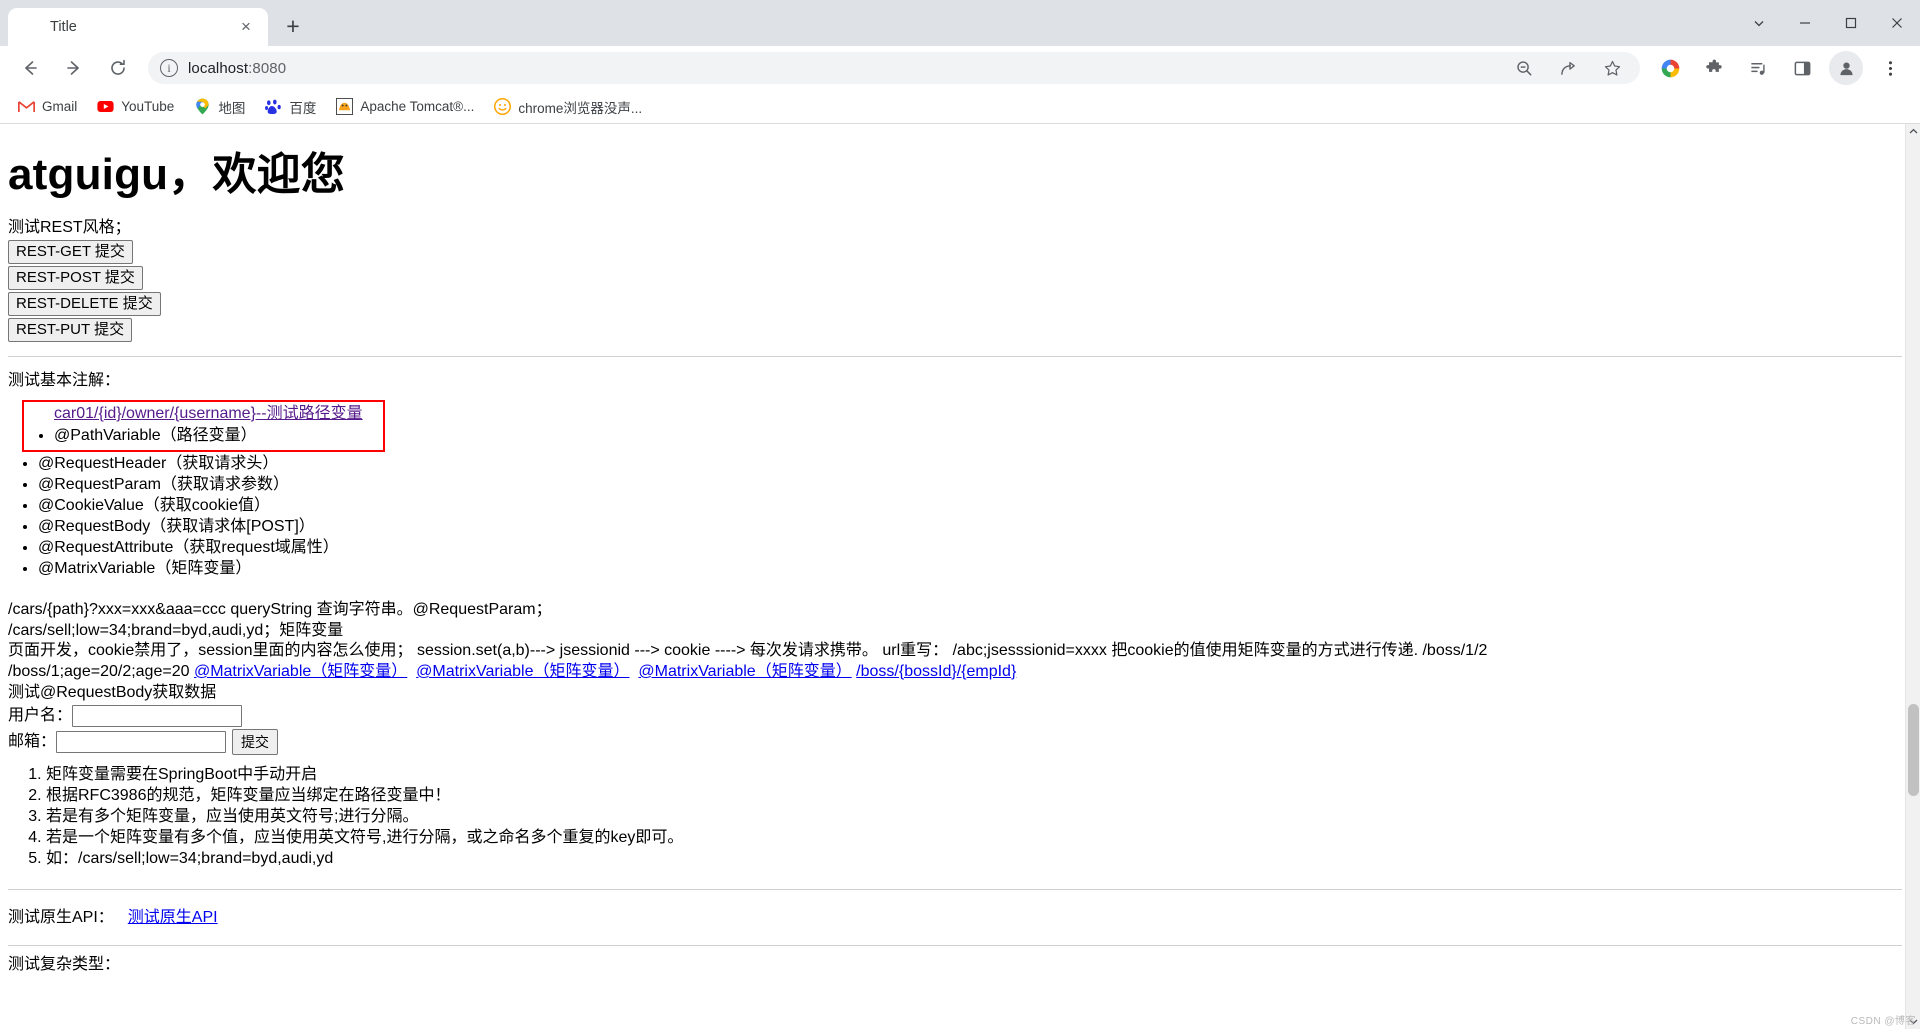 Image resolution: width=1920 pixels, height=1029 pixels. What do you see at coordinates (237, 68) in the screenshot?
I see `url-text: localhost:8080` at bounding box center [237, 68].